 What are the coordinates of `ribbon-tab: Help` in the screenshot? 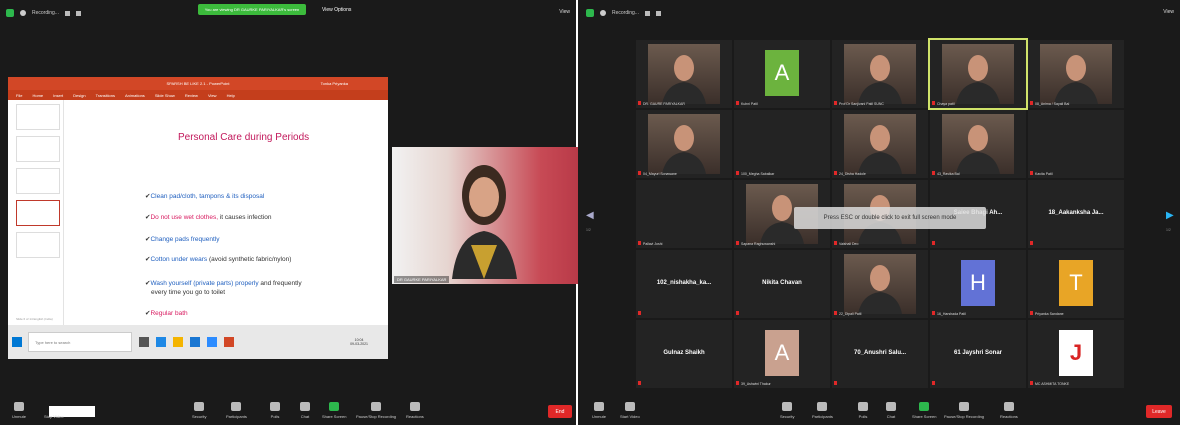 It's located at (231, 95).